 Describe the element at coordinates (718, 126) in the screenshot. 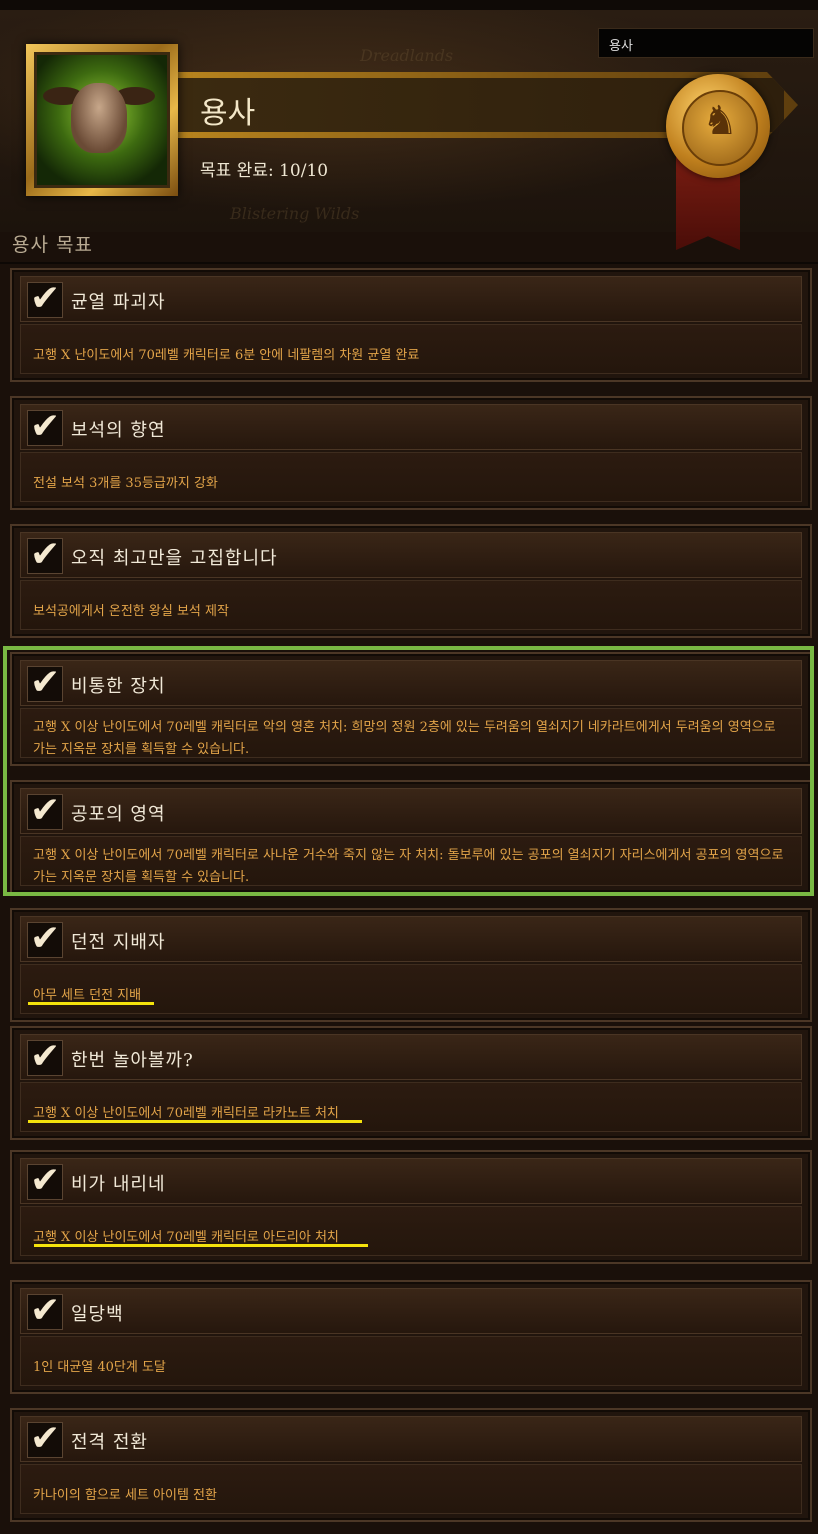

I see `wolf-medal-icon: ♞` at that location.